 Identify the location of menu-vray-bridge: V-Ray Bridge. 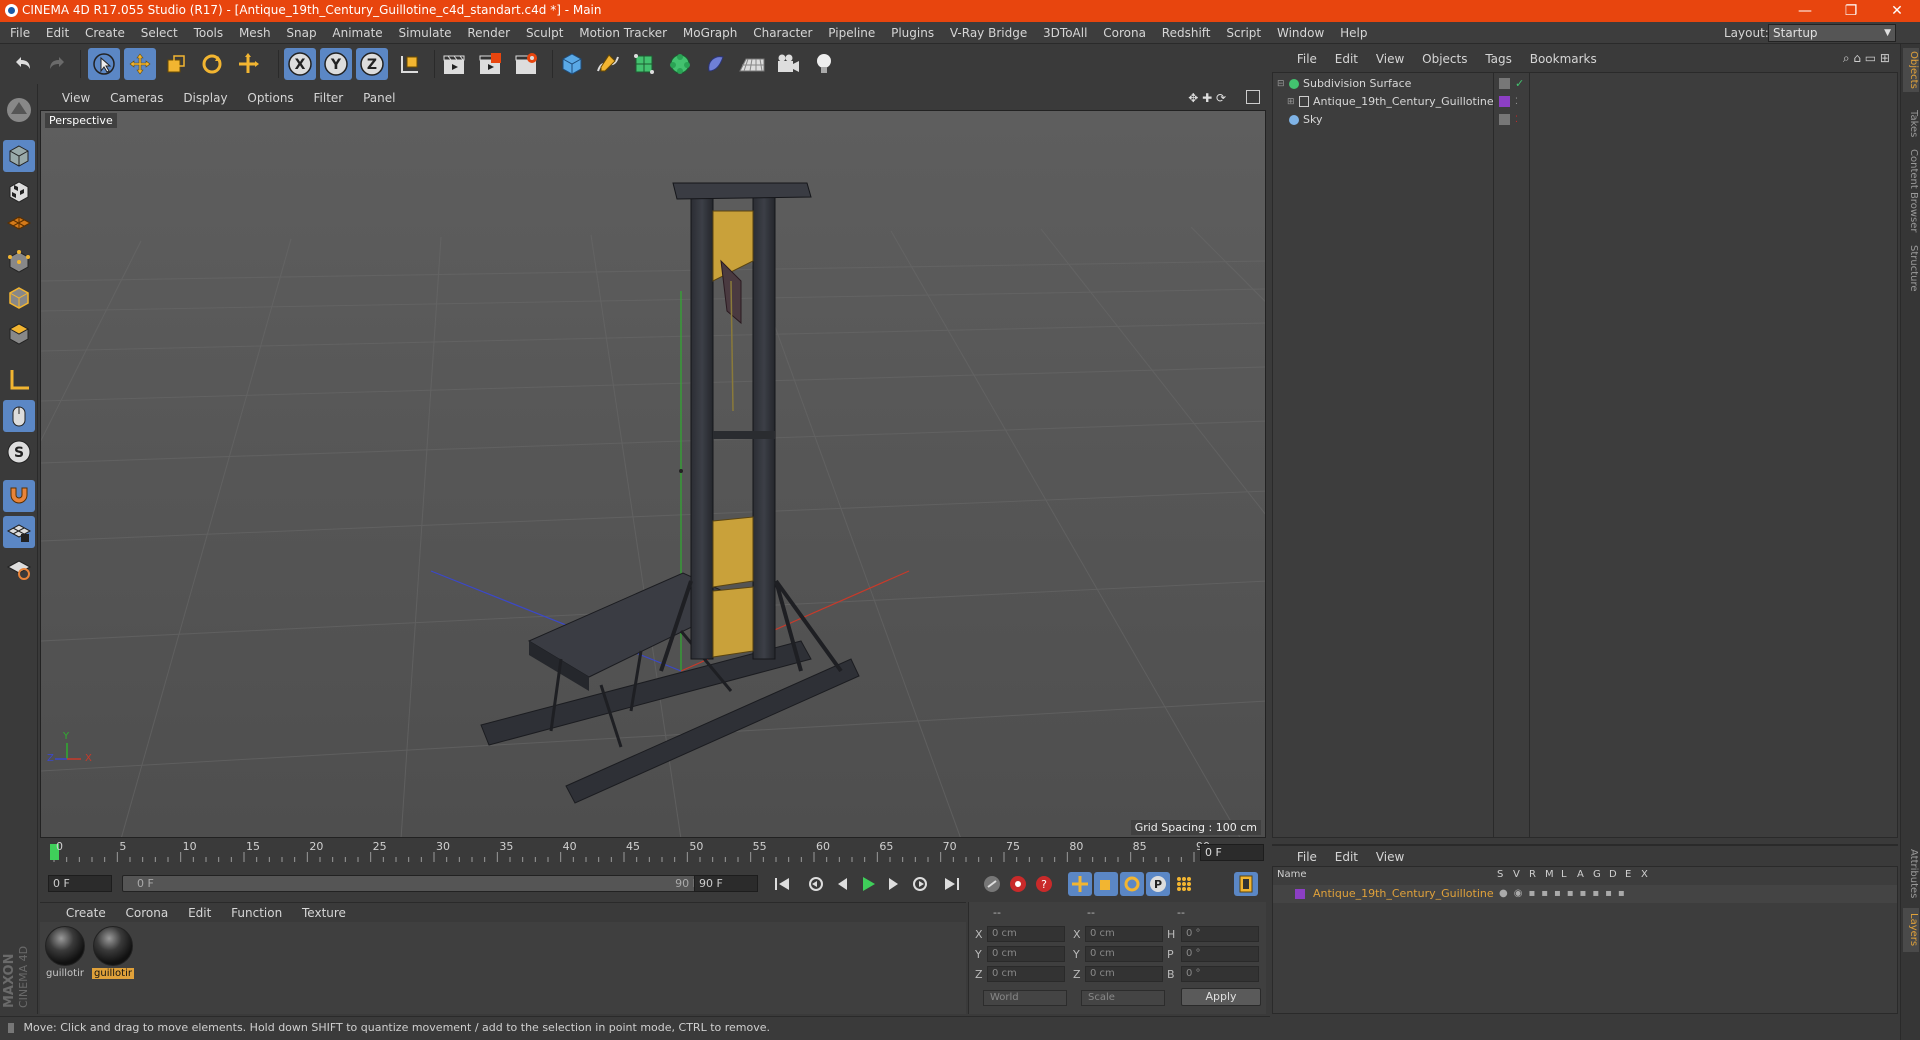
(988, 33).